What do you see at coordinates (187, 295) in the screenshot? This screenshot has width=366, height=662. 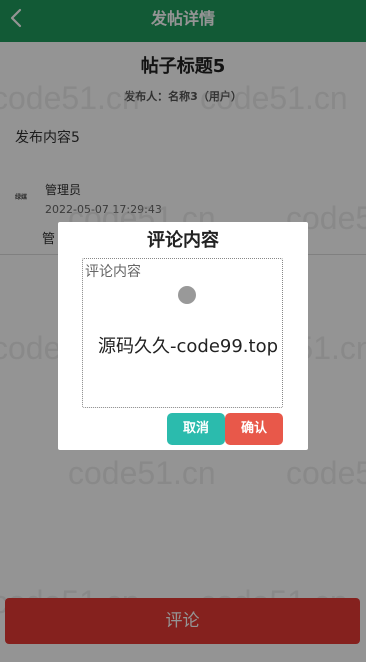 I see `loading-indicator` at bounding box center [187, 295].